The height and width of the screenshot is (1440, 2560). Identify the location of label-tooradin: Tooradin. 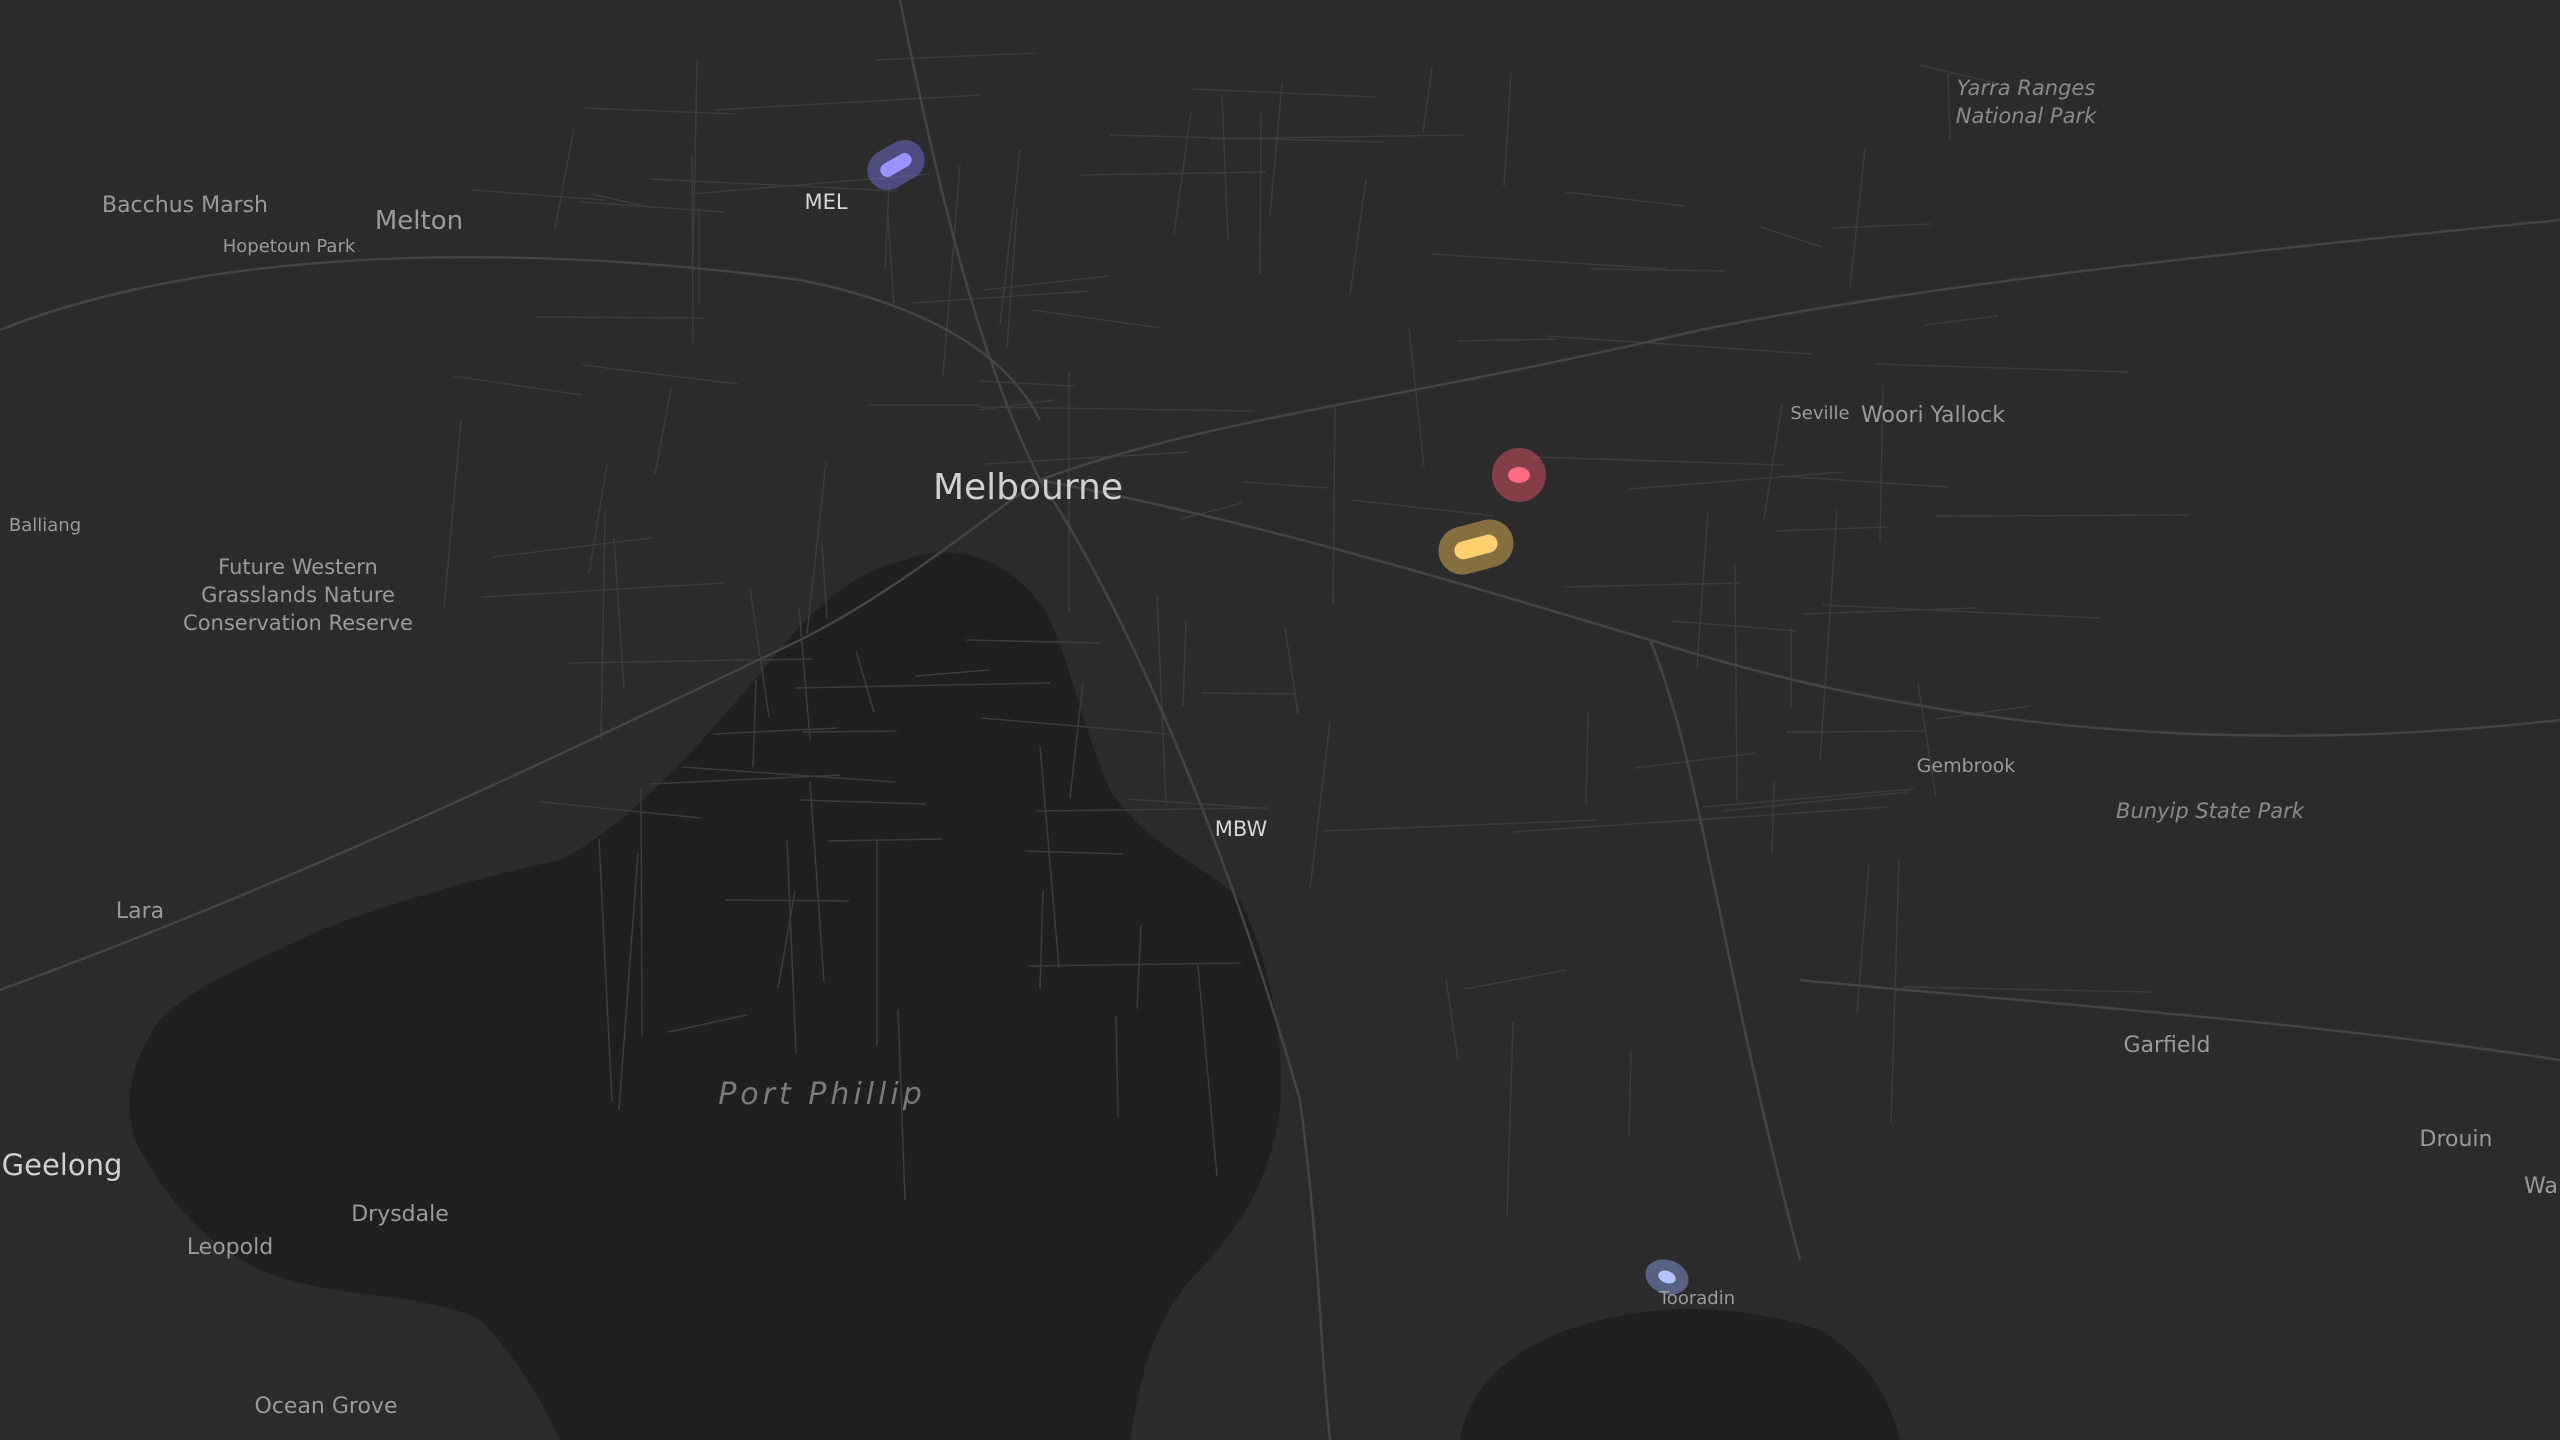
(1696, 1298).